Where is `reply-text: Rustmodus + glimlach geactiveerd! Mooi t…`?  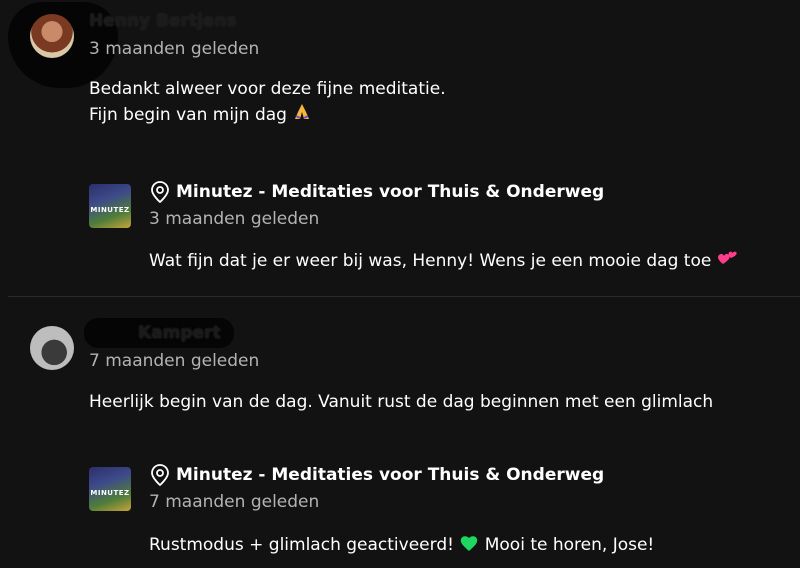 reply-text: Rustmodus + glimlach geactiveerd! Mooi t… is located at coordinates (401, 545).